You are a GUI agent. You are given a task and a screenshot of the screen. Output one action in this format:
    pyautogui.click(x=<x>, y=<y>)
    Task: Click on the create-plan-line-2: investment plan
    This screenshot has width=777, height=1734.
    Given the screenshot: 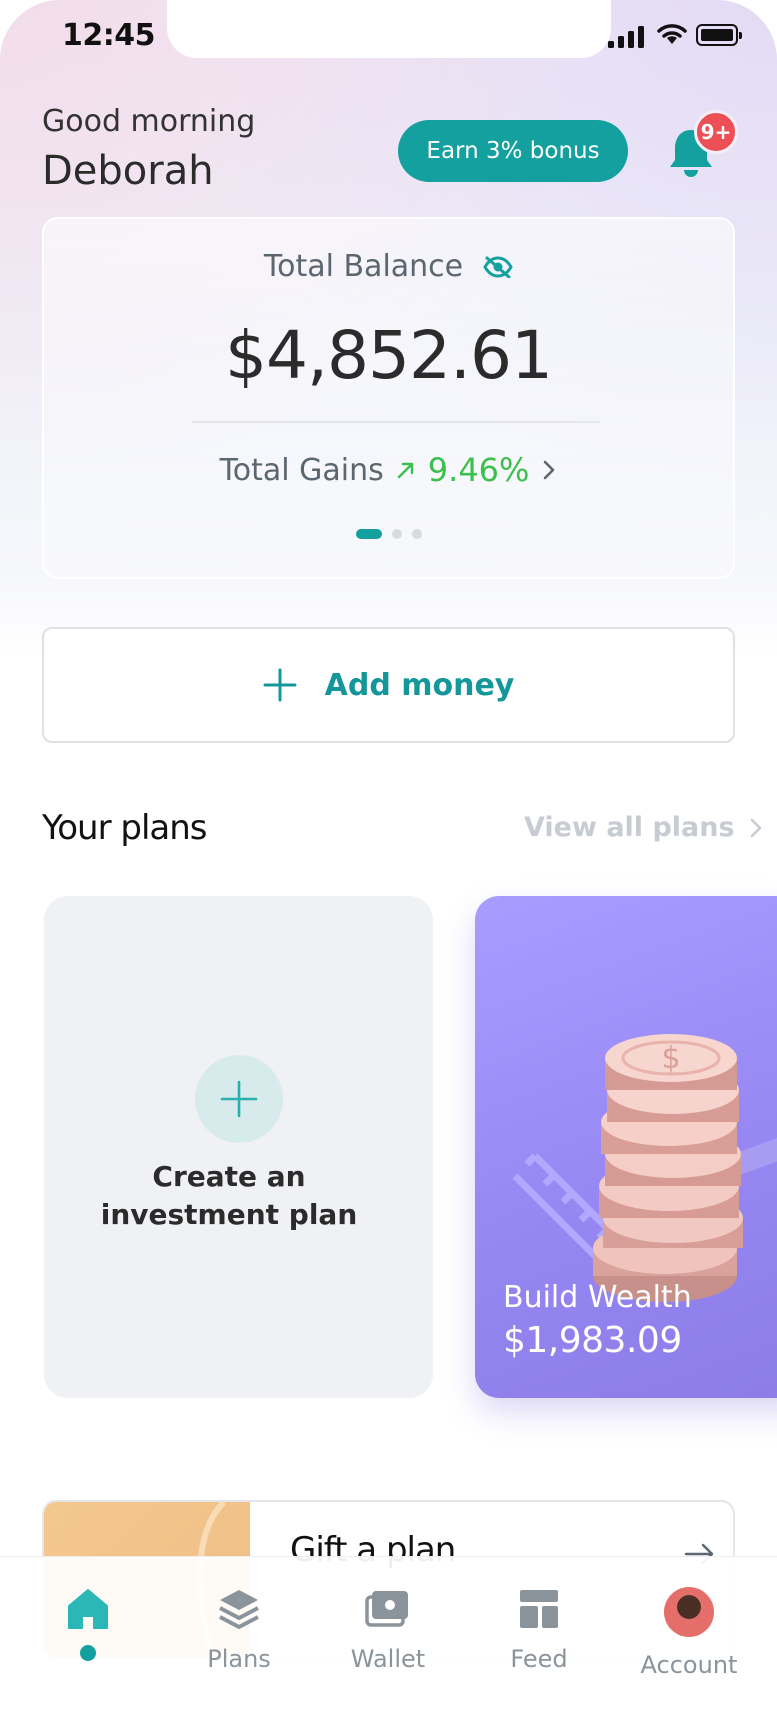 What is the action you would take?
    pyautogui.click(x=229, y=1214)
    